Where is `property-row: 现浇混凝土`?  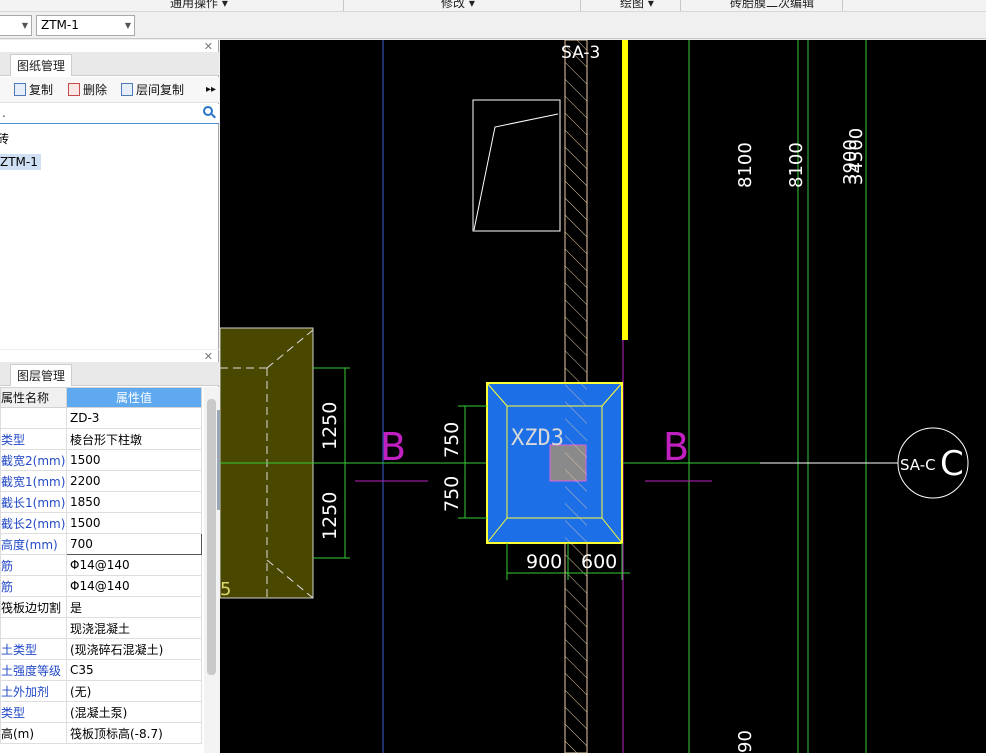 property-row: 现浇混凝土 is located at coordinates (101, 628).